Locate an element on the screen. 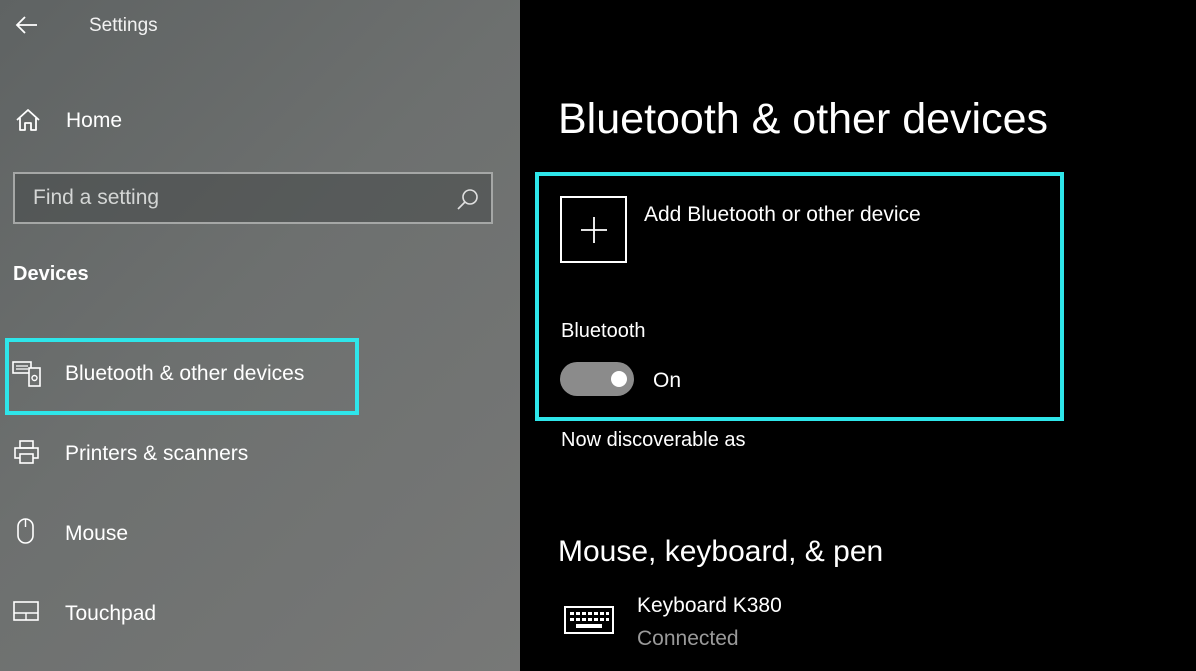  sidebar-item-printers: Printers & scanners is located at coordinates (260, 464).